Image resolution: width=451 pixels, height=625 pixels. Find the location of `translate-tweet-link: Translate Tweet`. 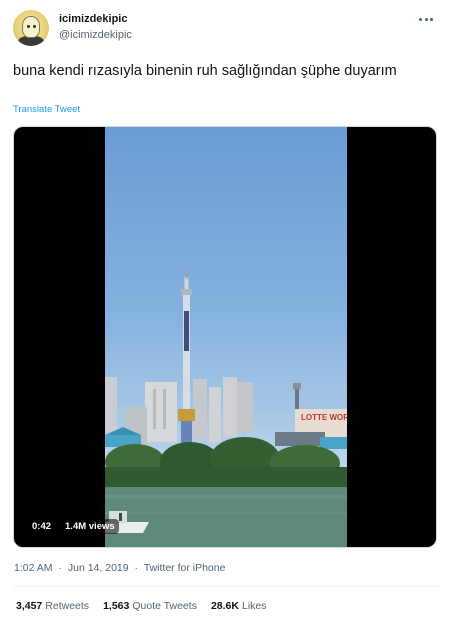

translate-tweet-link: Translate Tweet is located at coordinates (46, 109).